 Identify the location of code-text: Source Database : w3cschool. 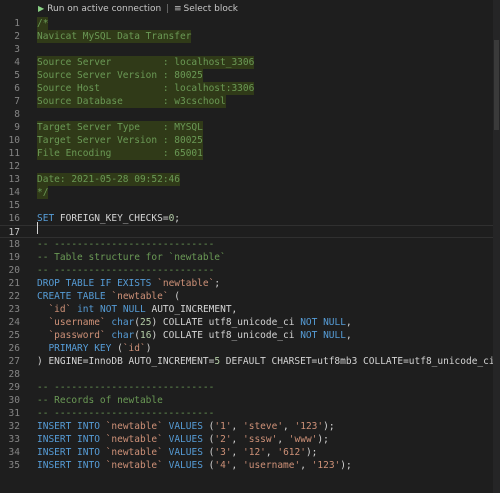
(131, 101).